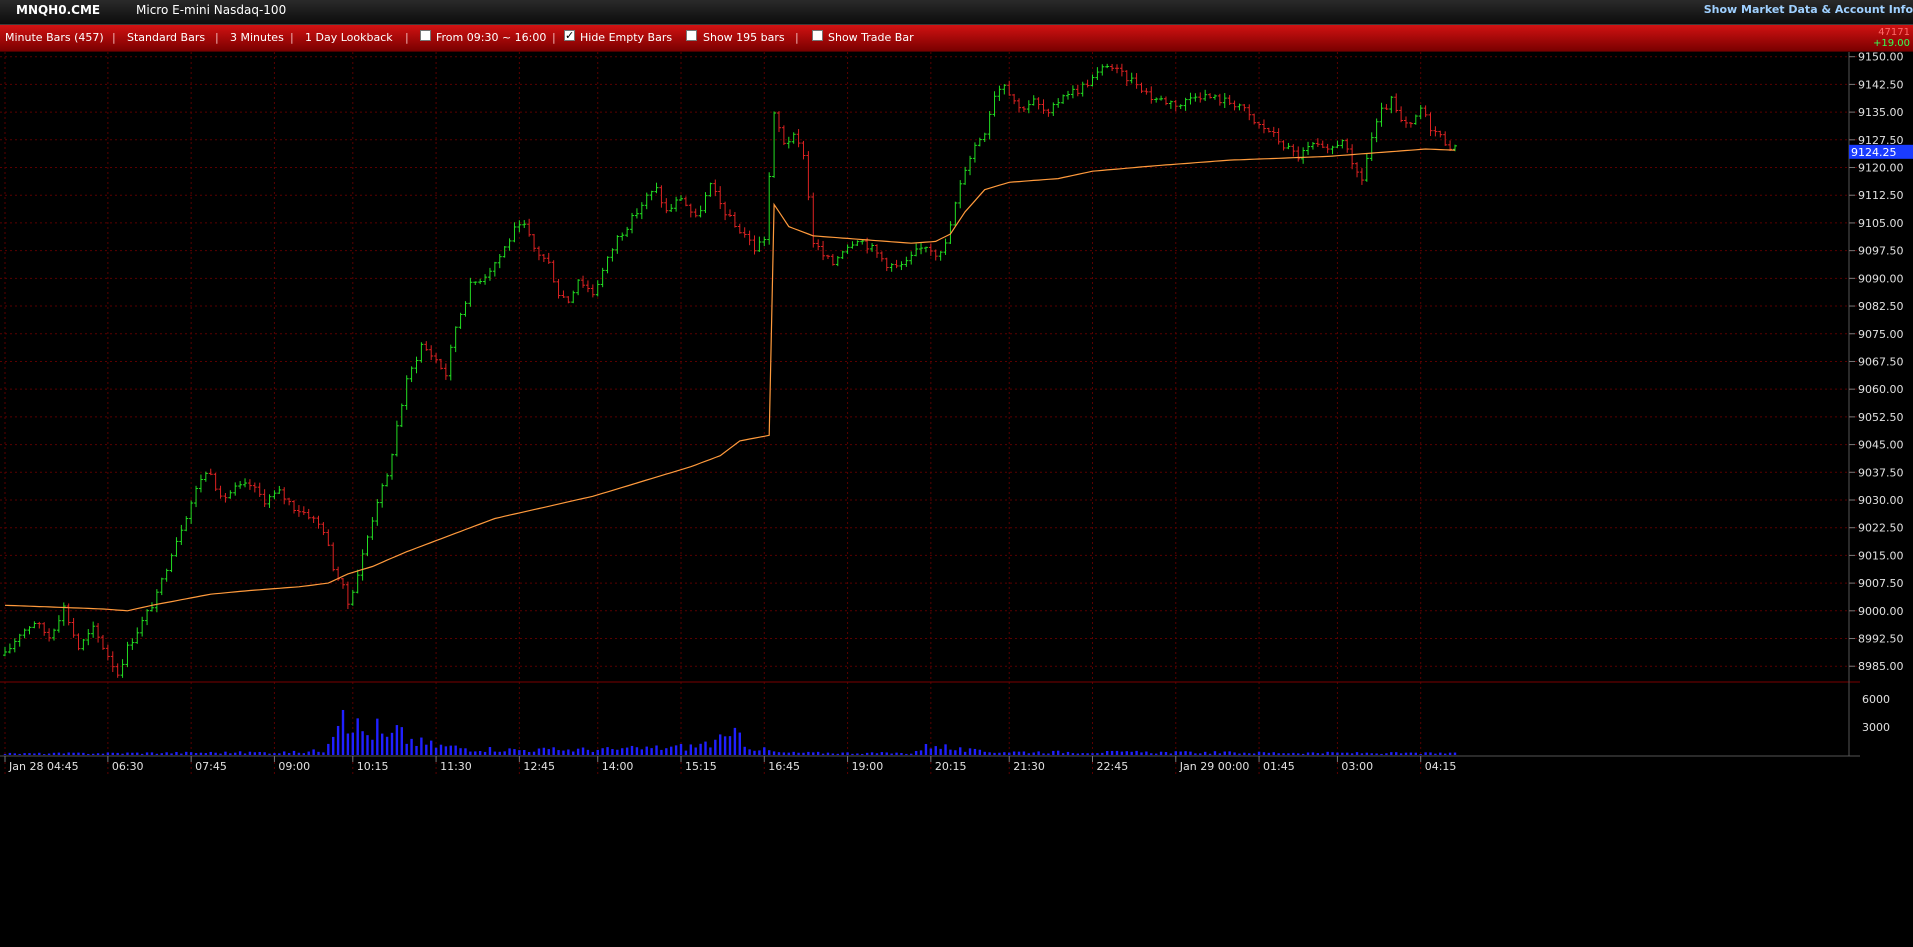 The image size is (1913, 947). Describe the element at coordinates (425, 35) in the screenshot. I see `from-time-checkbox` at that location.